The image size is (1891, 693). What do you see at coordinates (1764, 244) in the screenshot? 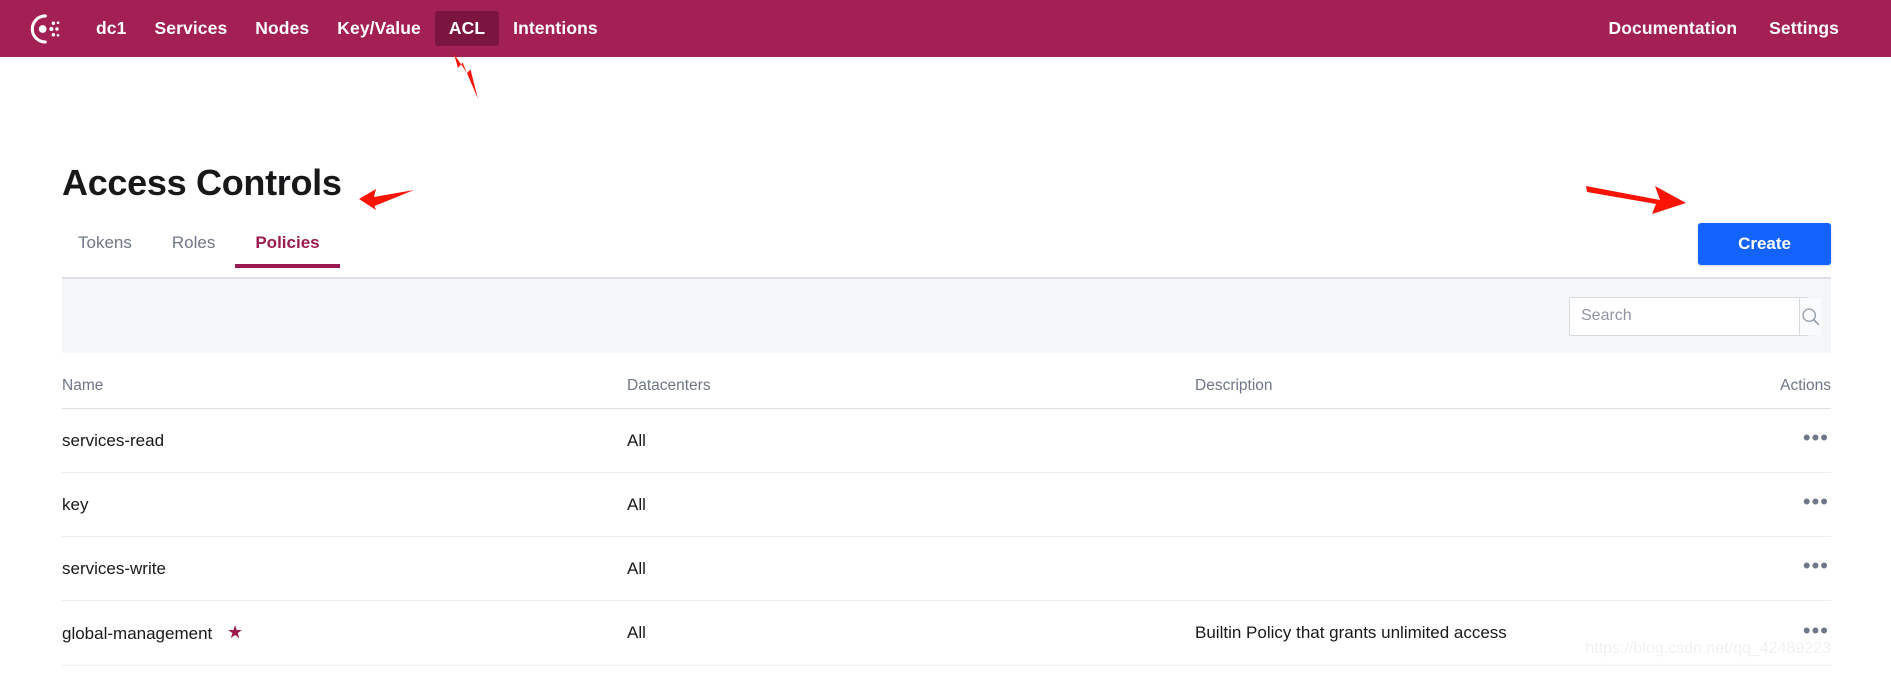
I see `create-button: Create` at bounding box center [1764, 244].